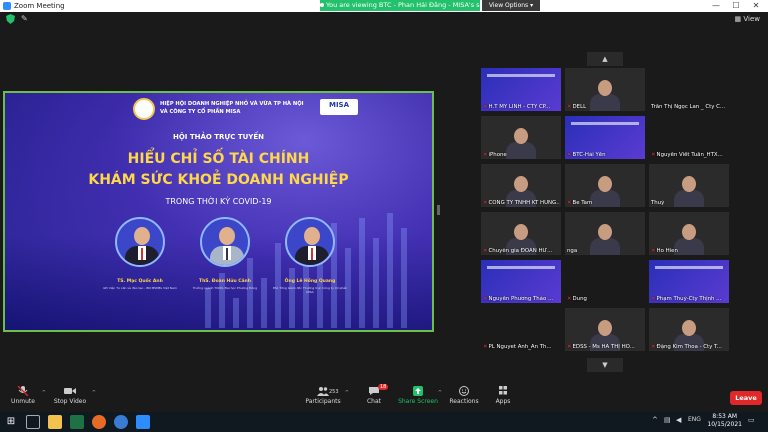 The width and height of the screenshot is (768, 432). What do you see at coordinates (751, 420) in the screenshot?
I see `notifications-icon: ▭` at bounding box center [751, 420].